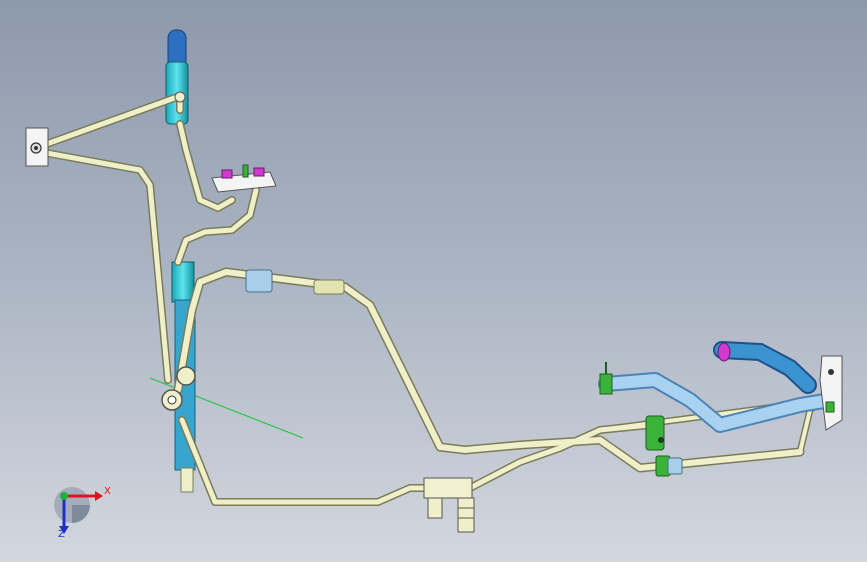  Describe the element at coordinates (61, 534) in the screenshot. I see `triad-z-label: Z` at that location.